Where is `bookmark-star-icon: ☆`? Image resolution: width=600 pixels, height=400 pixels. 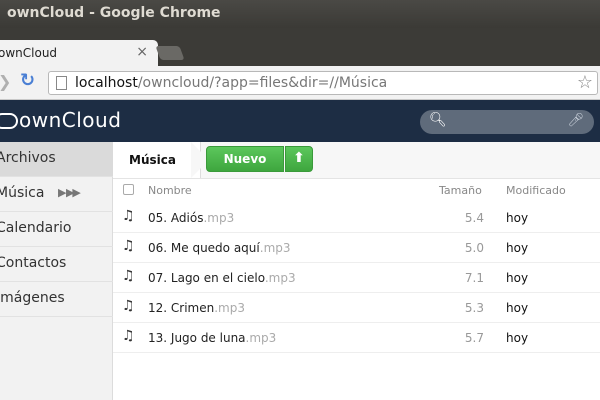 bookmark-star-icon: ☆ is located at coordinates (585, 82).